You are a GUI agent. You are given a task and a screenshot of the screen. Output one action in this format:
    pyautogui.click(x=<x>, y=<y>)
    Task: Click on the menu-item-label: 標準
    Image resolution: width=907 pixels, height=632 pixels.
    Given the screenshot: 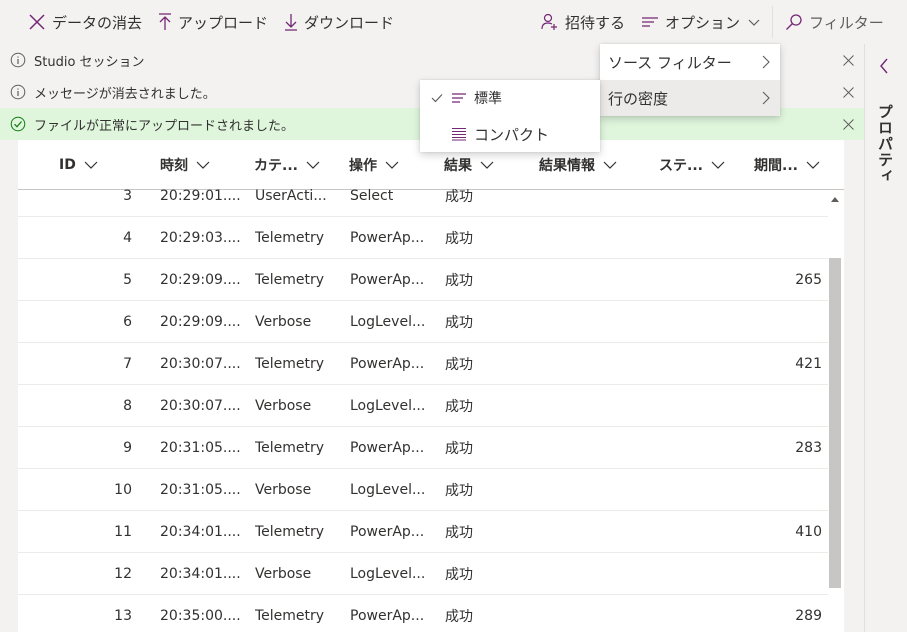 What is the action you would take?
    pyautogui.click(x=488, y=99)
    